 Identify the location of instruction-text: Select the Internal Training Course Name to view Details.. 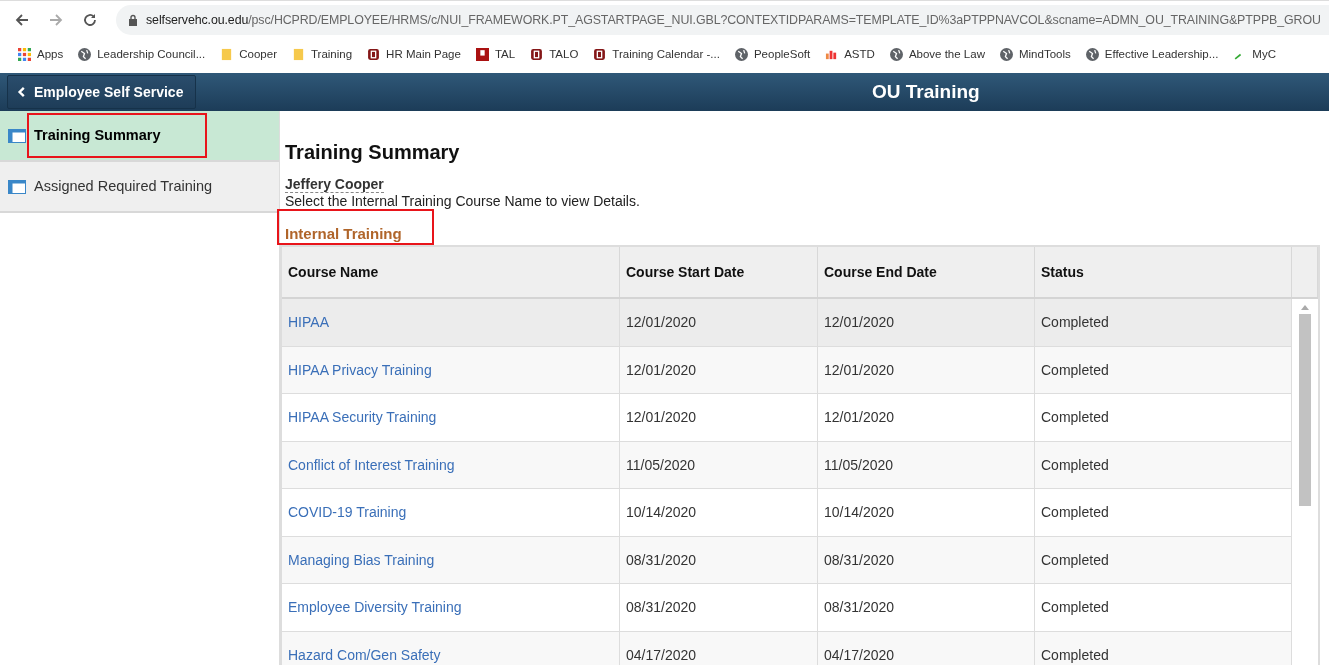
(463, 201).